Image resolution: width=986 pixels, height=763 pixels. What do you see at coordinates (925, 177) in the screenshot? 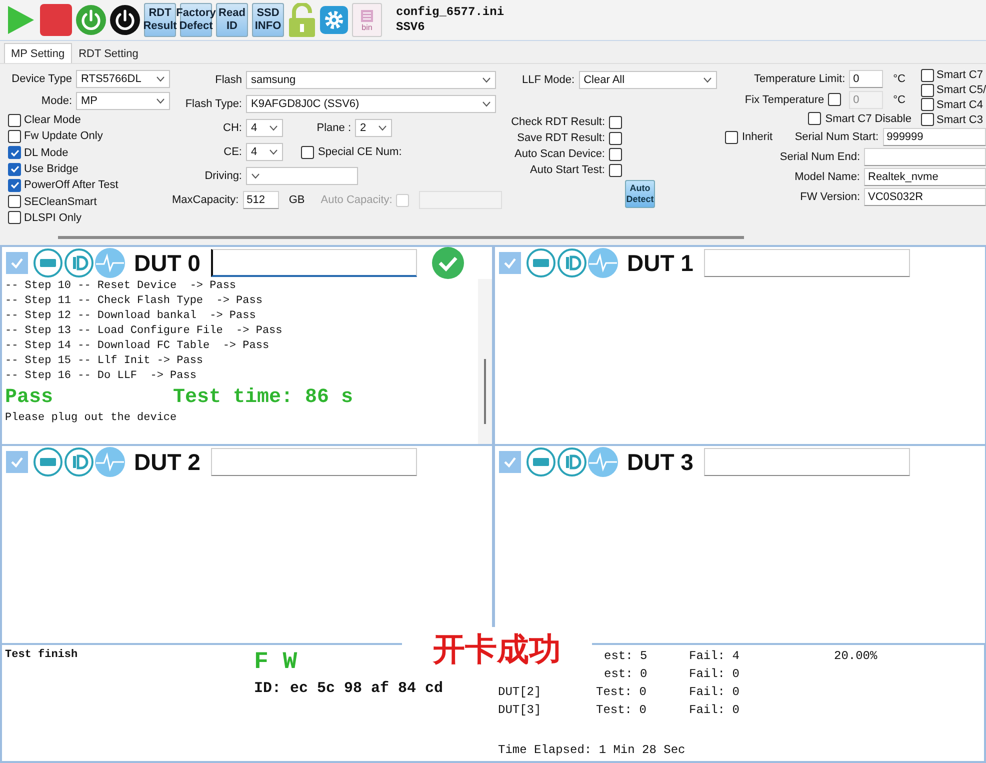
I see `text-field: Realtek_nvme` at bounding box center [925, 177].